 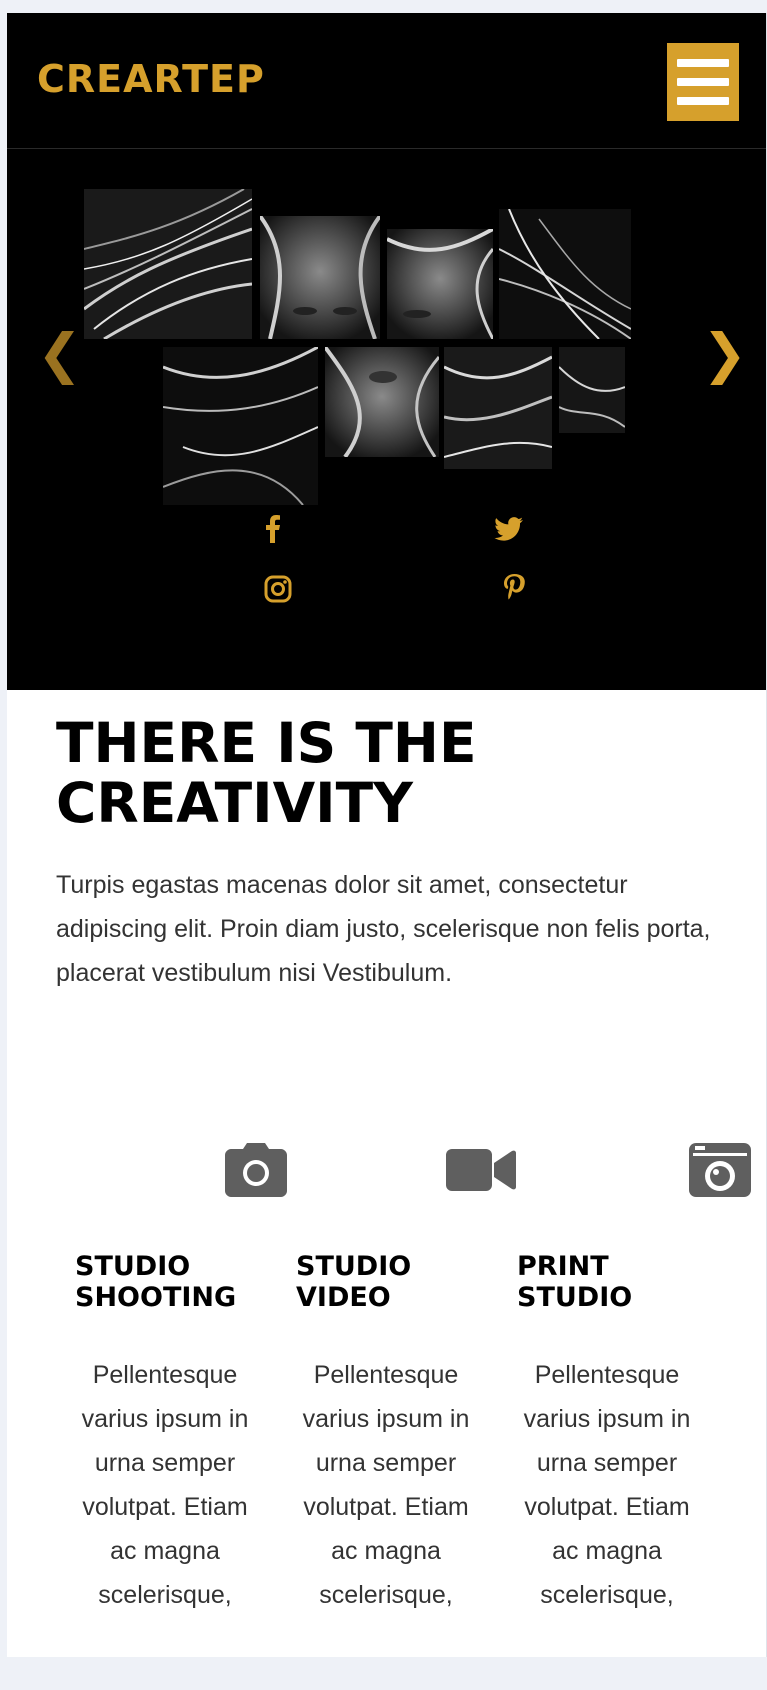 I want to click on print-camera-icon, so click(x=720, y=1170).